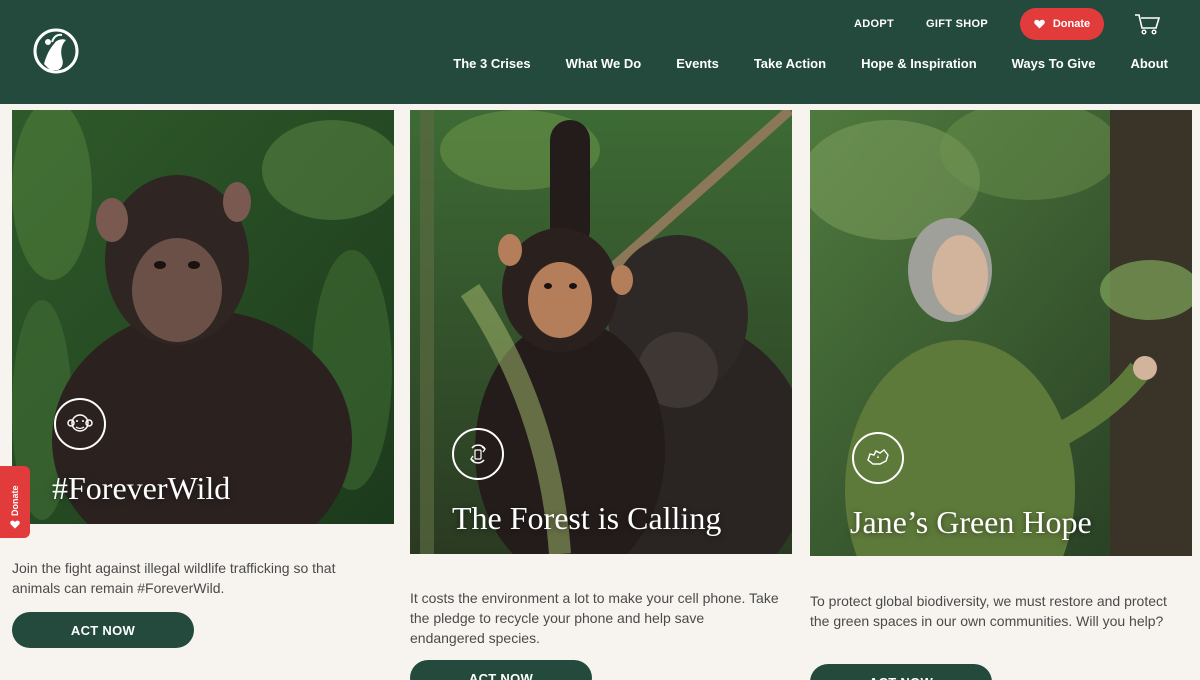 The width and height of the screenshot is (1200, 680). I want to click on adopt-link: ADOPT, so click(874, 24).